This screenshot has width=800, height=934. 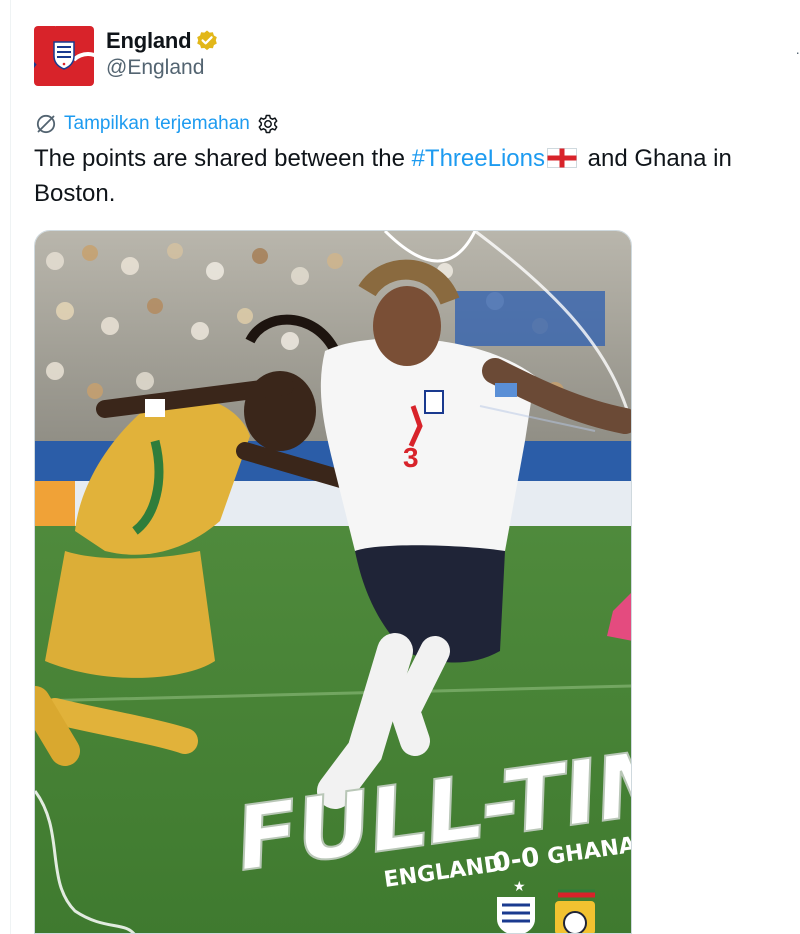 I want to click on translate-link: Tampilkan terjemahan, so click(x=157, y=124).